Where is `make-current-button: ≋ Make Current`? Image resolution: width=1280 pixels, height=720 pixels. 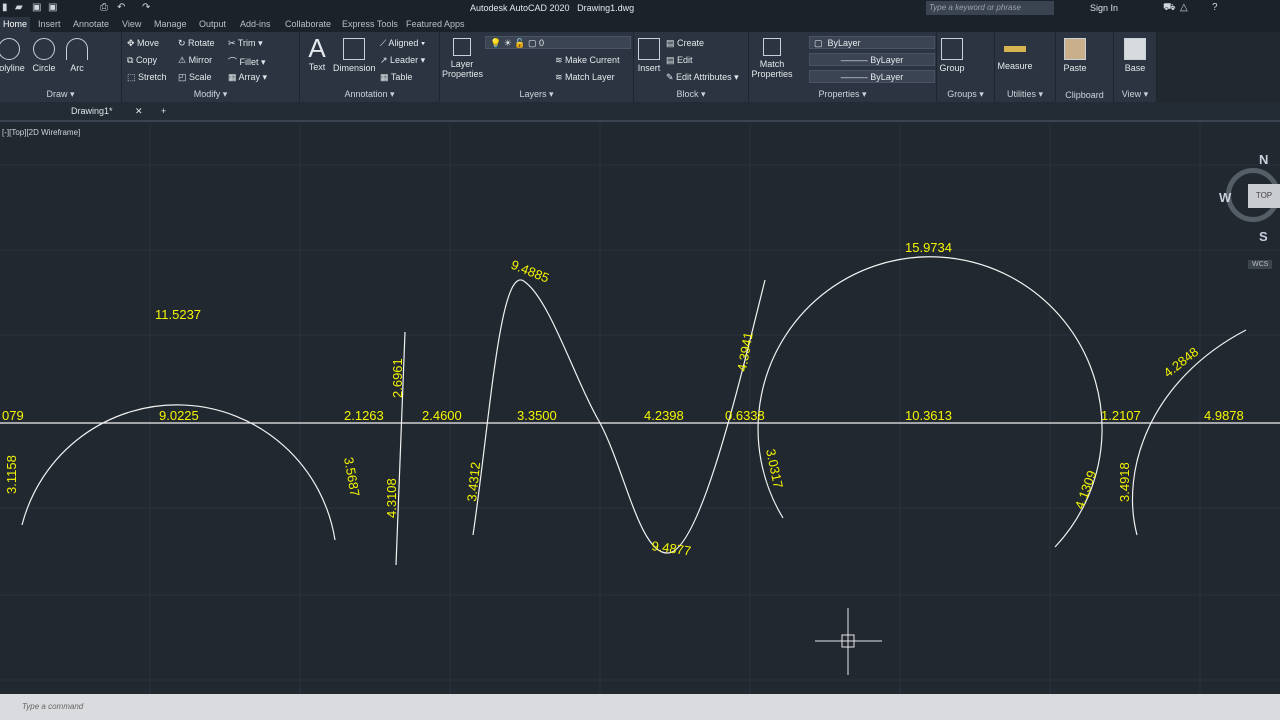
make-current-button: ≋ Make Current is located at coordinates (587, 60).